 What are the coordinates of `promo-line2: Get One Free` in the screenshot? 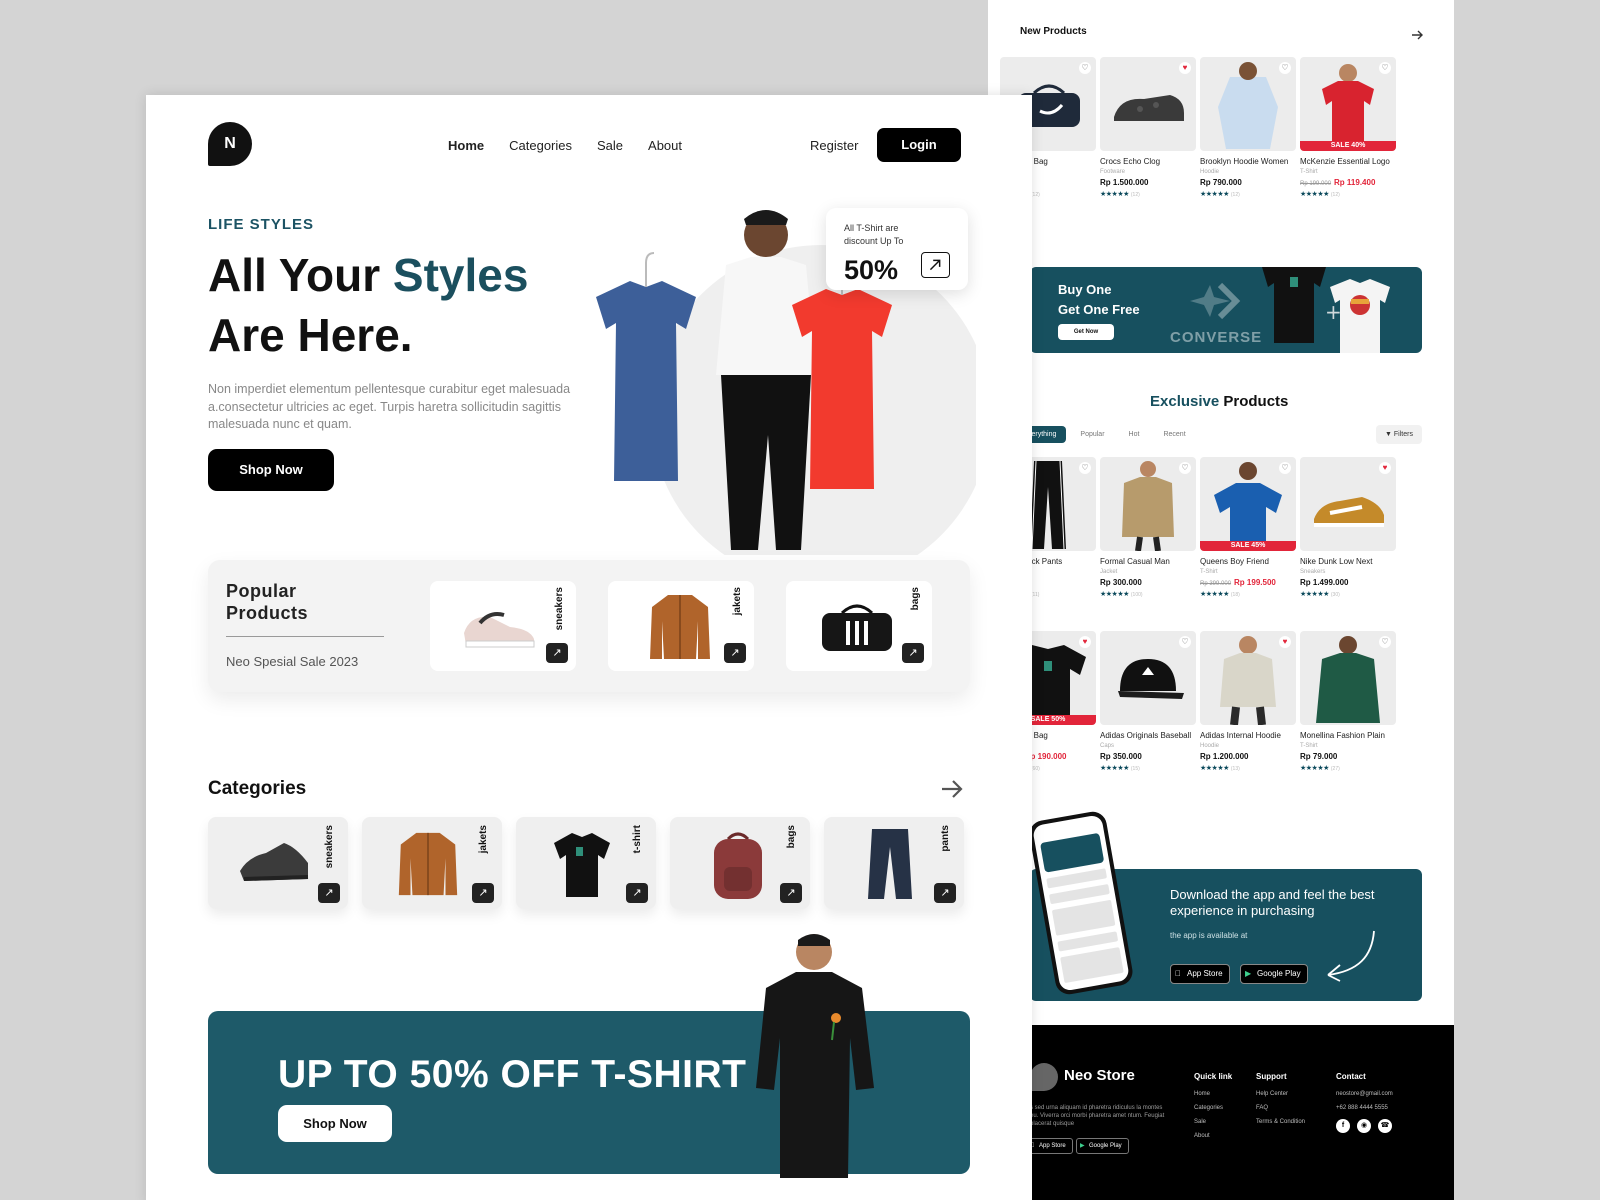 It's located at (1099, 309).